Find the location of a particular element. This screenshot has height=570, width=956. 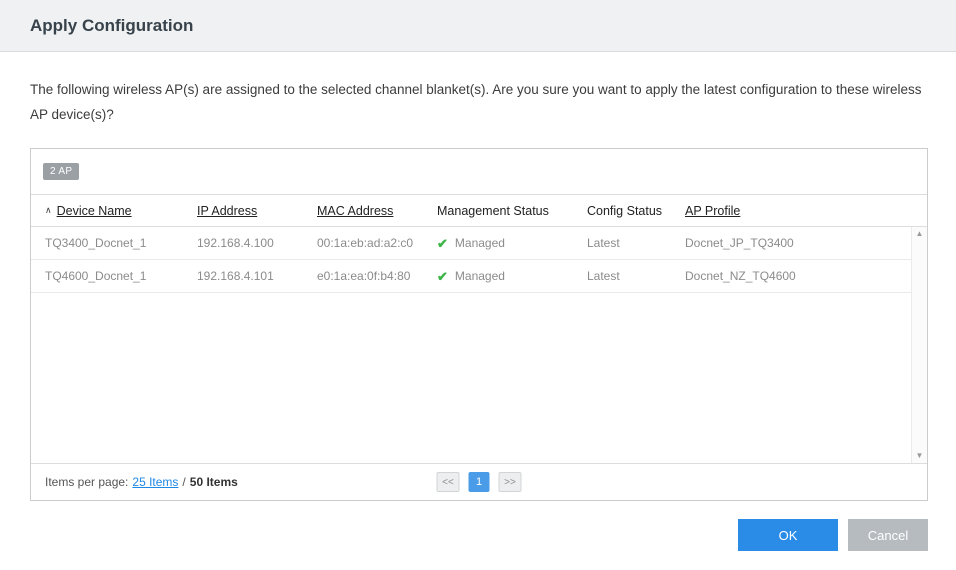

cell-device-name: TQ3400_Docnet_1 is located at coordinates (96, 243).